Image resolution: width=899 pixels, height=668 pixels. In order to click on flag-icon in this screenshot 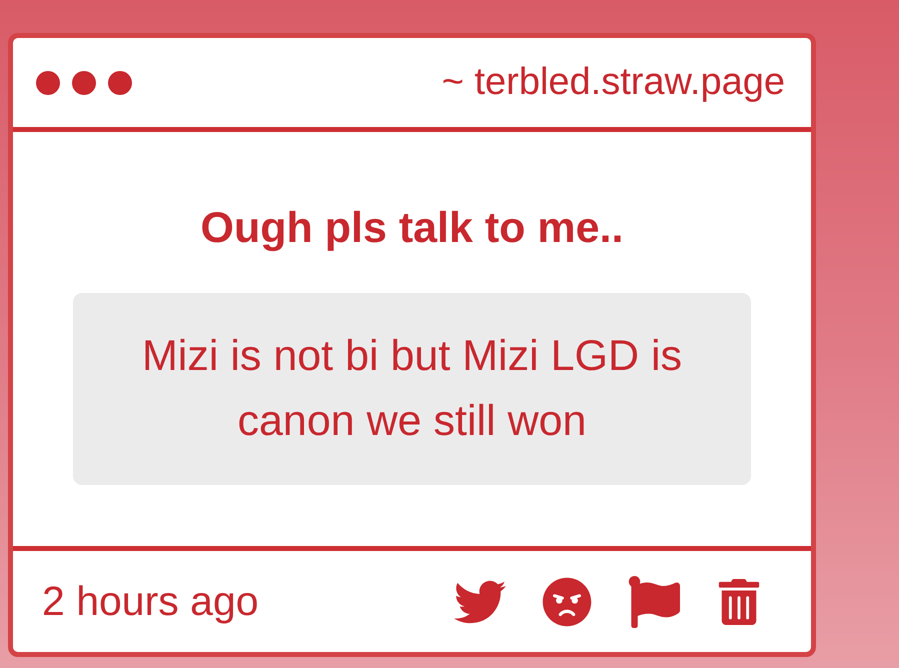, I will do `click(654, 602)`.